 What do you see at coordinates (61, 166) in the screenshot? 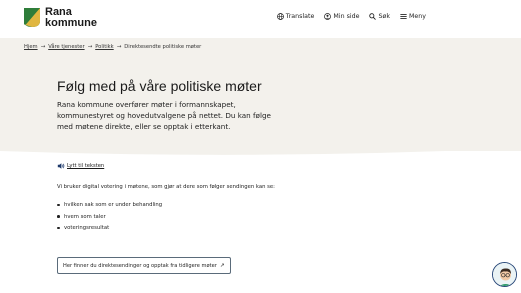
I see `speaker-icon` at bounding box center [61, 166].